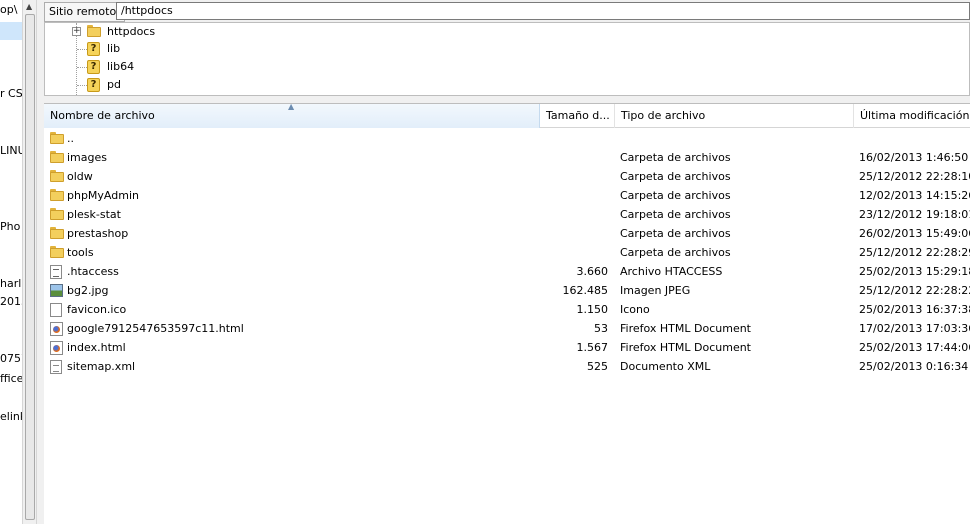 This screenshot has width=970, height=524. I want to click on column-header-type: Tipo de archivo, so click(734, 116).